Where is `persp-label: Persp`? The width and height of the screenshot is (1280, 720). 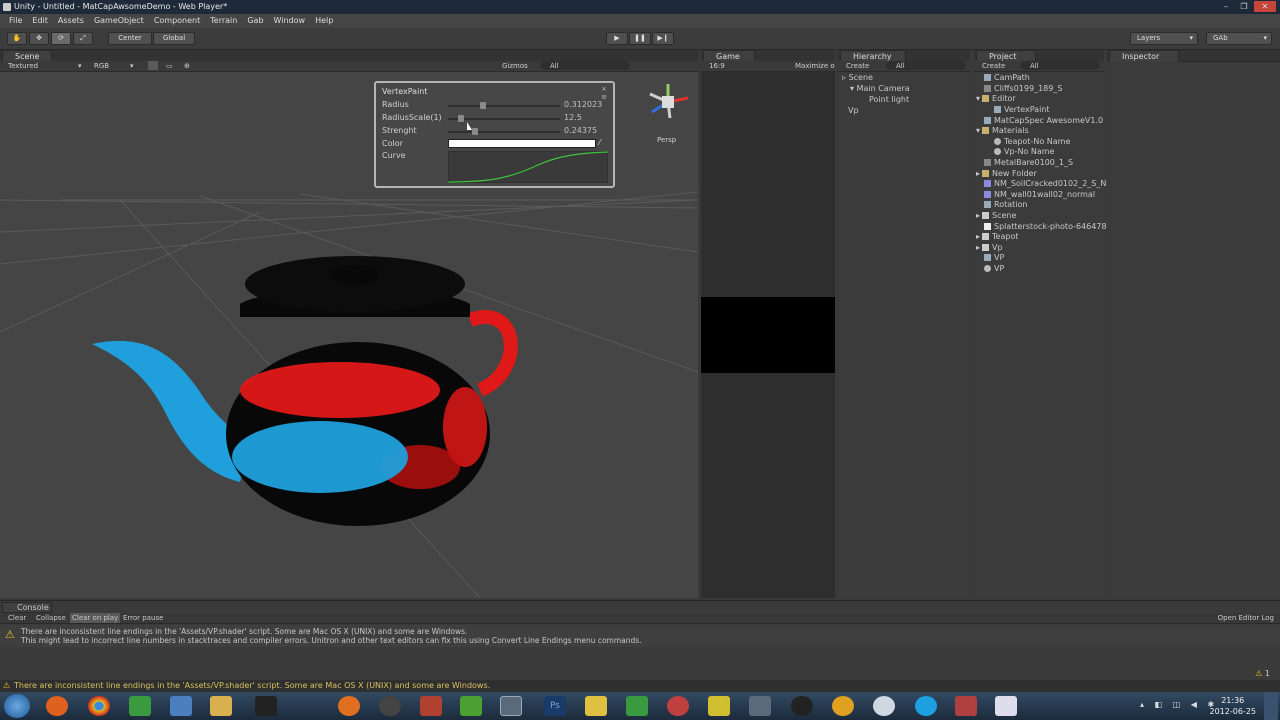
persp-label: Persp is located at coordinates (666, 140).